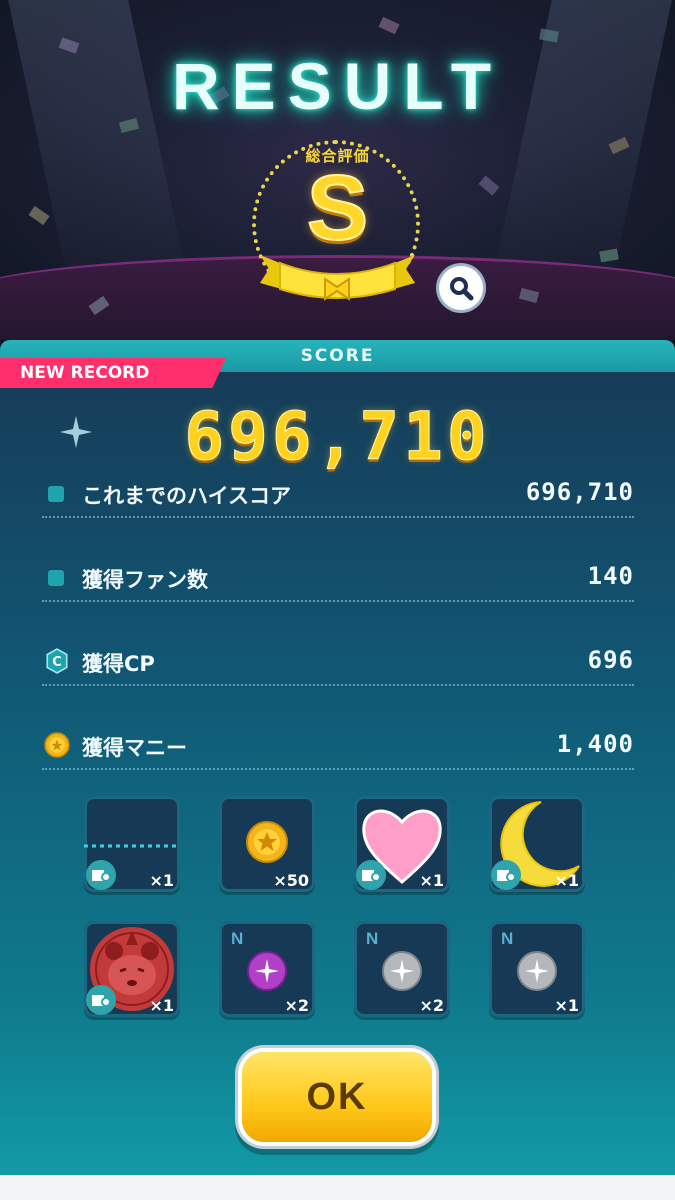 The image size is (675, 1200). What do you see at coordinates (338, 581) in the screenshot?
I see `fans-row: 獲得ファン数 140` at bounding box center [338, 581].